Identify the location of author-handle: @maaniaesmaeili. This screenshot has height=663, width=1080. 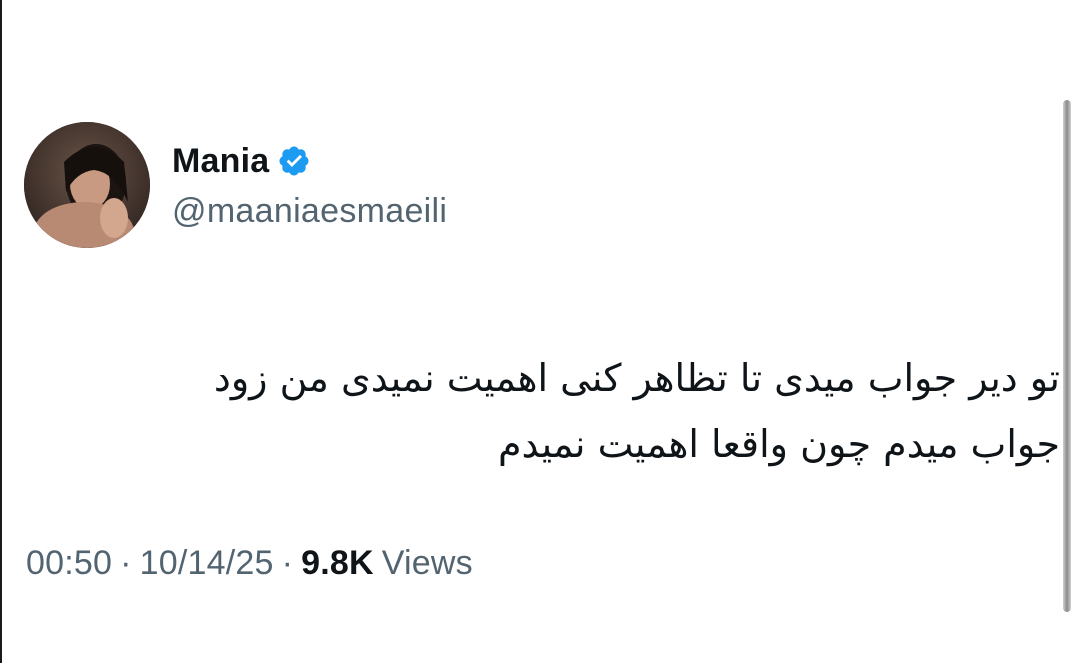
(309, 211).